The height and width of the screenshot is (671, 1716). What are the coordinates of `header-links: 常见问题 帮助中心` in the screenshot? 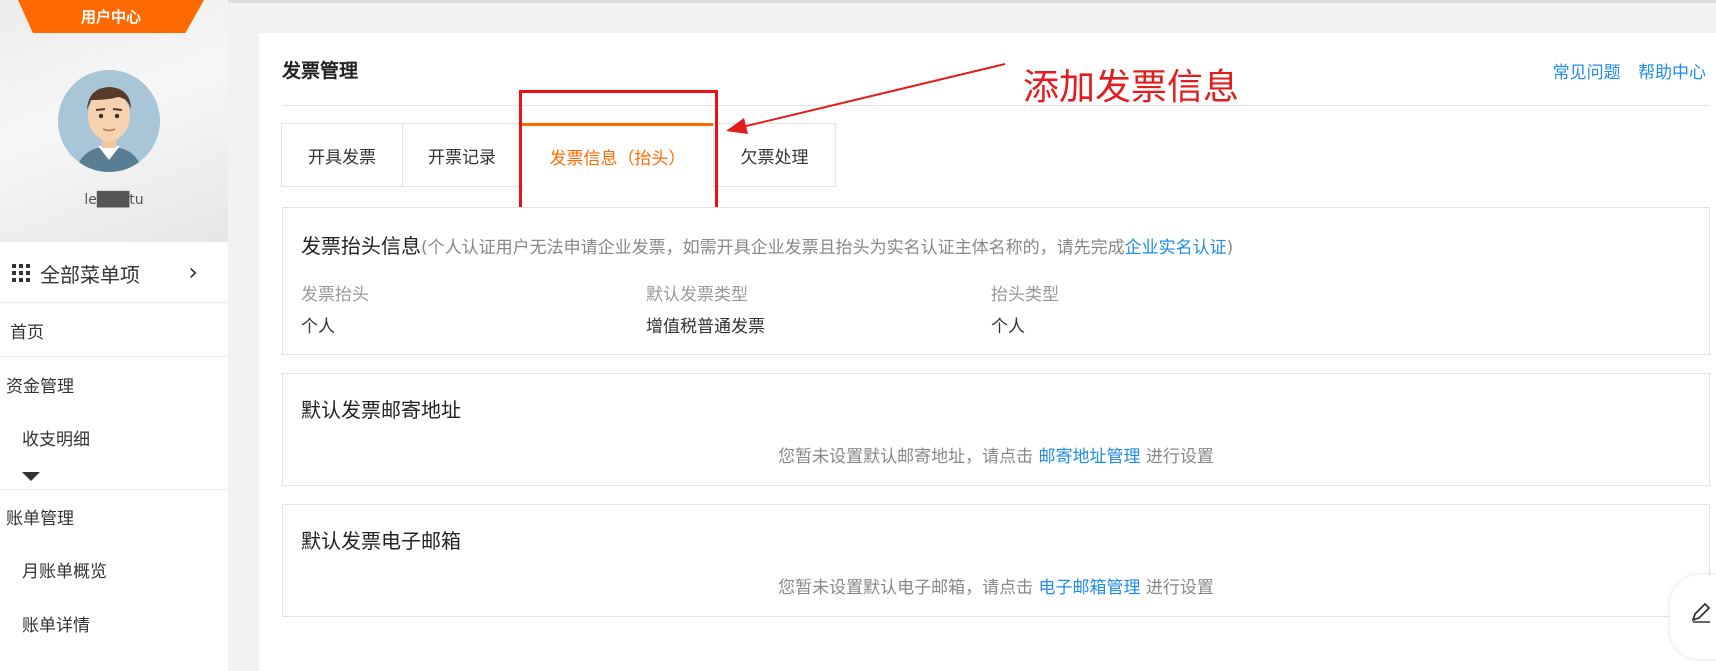 It's located at (1623, 70).